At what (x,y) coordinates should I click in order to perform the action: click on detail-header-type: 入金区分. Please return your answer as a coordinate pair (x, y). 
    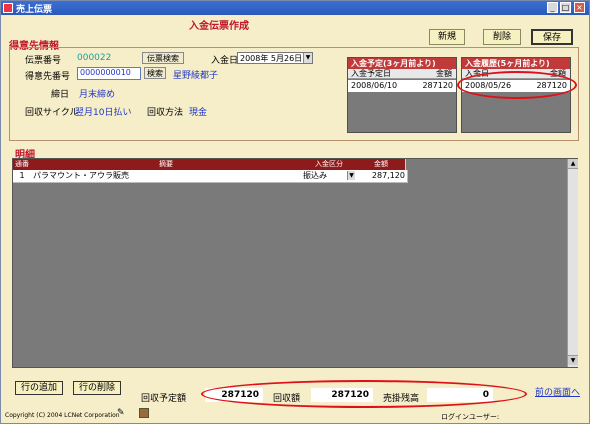
    Looking at the image, I should click on (329, 164).